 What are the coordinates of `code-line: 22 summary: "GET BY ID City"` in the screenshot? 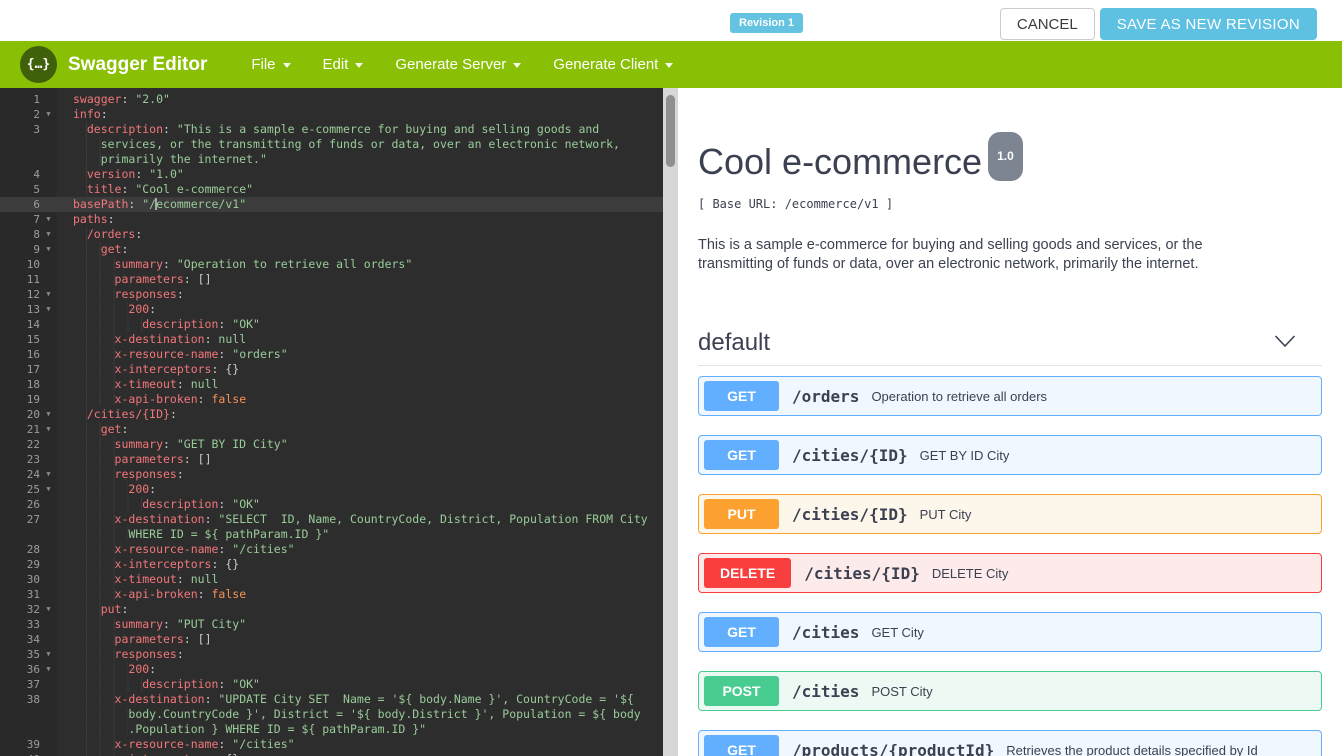 It's located at (331, 444).